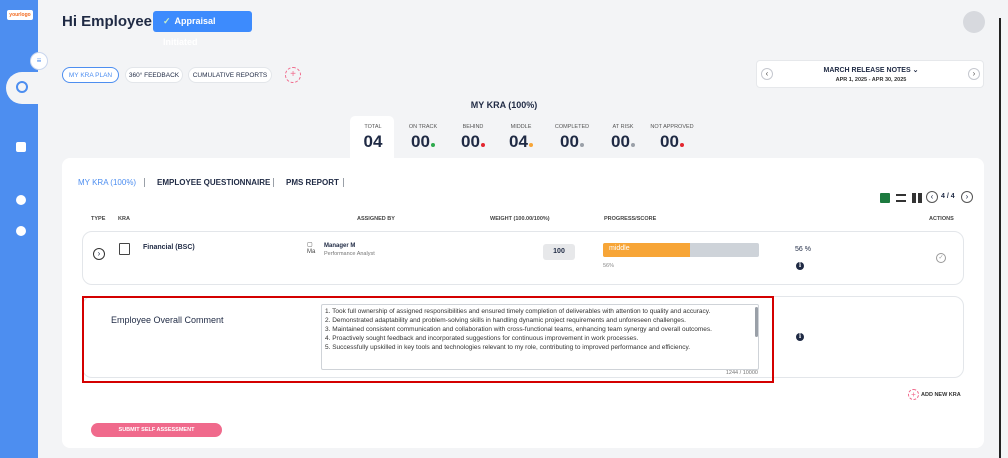 This screenshot has width=1008, height=458. I want to click on manager-role: Performance Analyst, so click(349, 254).